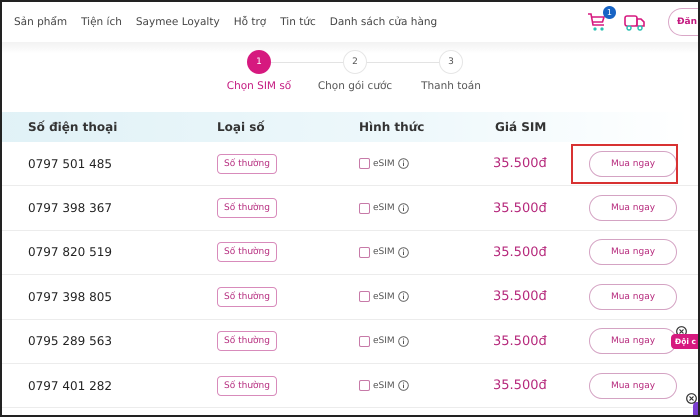 This screenshot has height=417, width=700. Describe the element at coordinates (355, 86) in the screenshot. I see `step-label: Chọn gói cước` at that location.